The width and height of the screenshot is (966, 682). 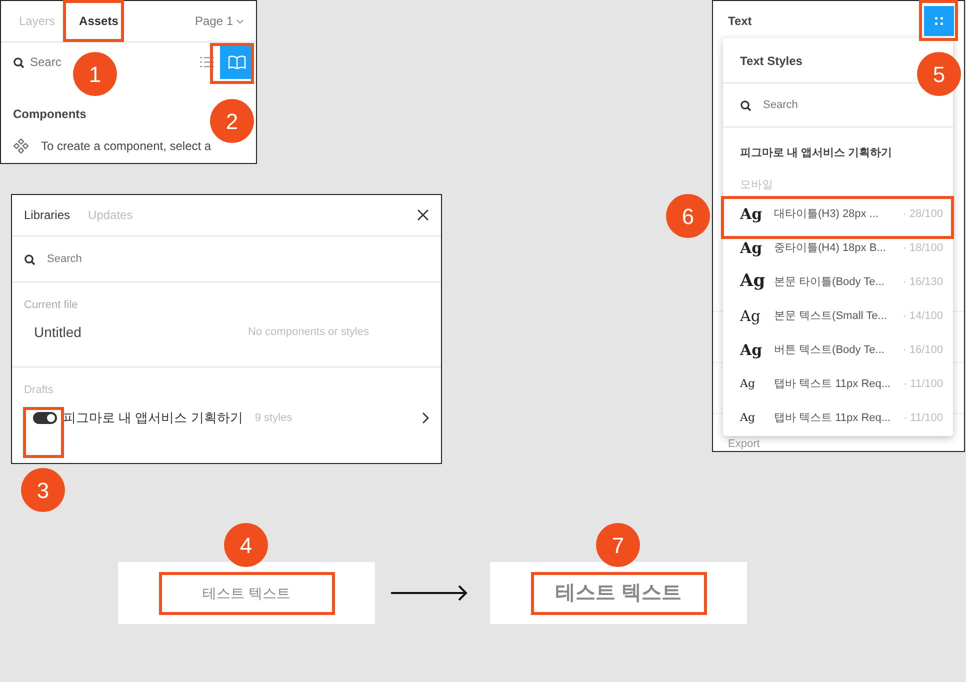 I want to click on book-icon, so click(x=237, y=62).